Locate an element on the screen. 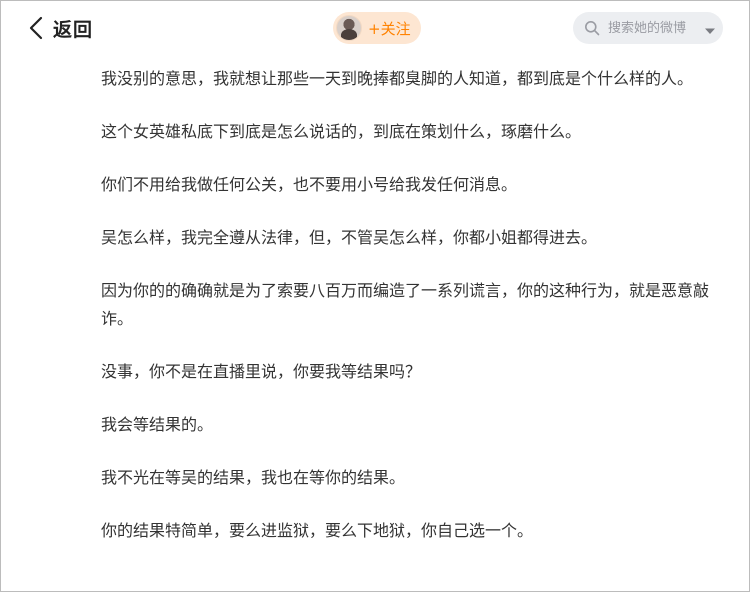  search-box is located at coordinates (648, 28).